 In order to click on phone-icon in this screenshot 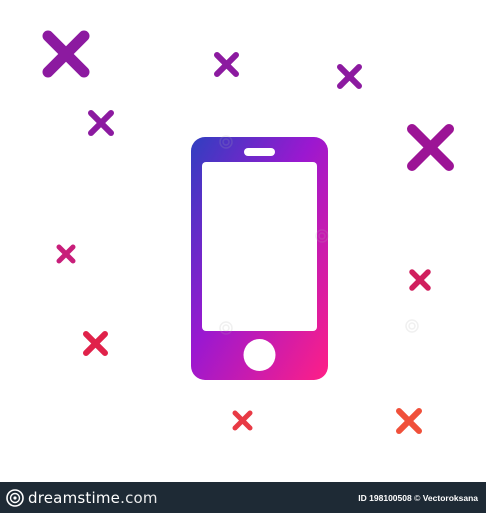, I will do `click(259, 258)`.